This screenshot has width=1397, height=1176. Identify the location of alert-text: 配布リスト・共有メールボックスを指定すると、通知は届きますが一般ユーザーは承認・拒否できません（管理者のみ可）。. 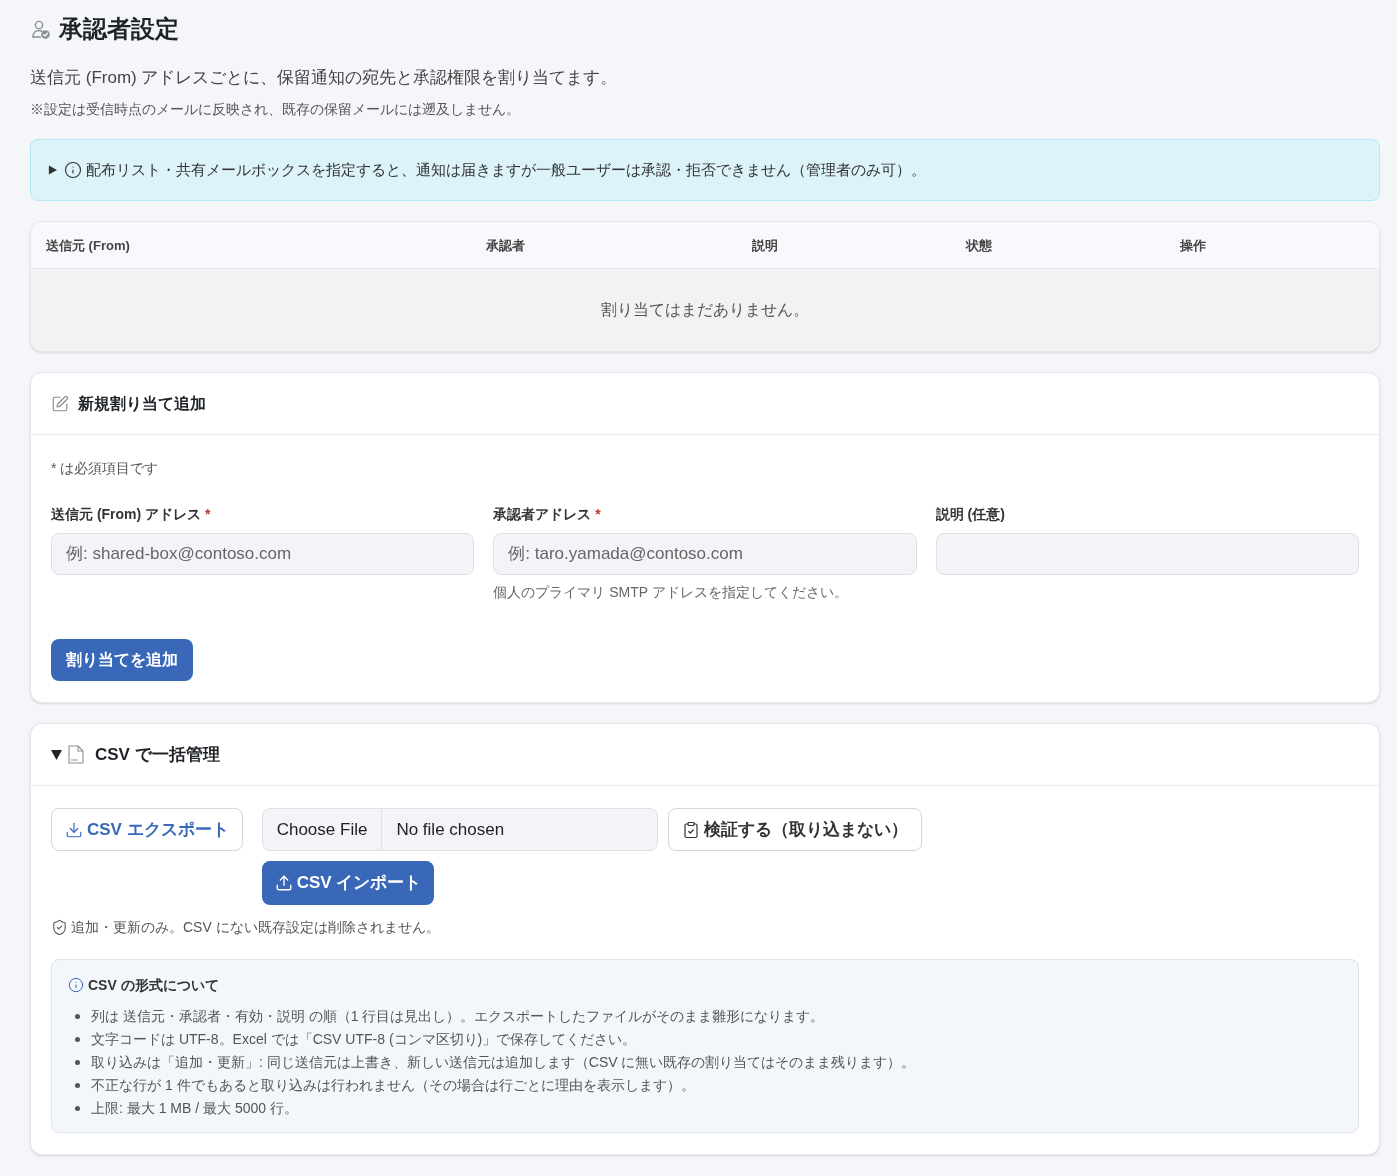
(506, 169).